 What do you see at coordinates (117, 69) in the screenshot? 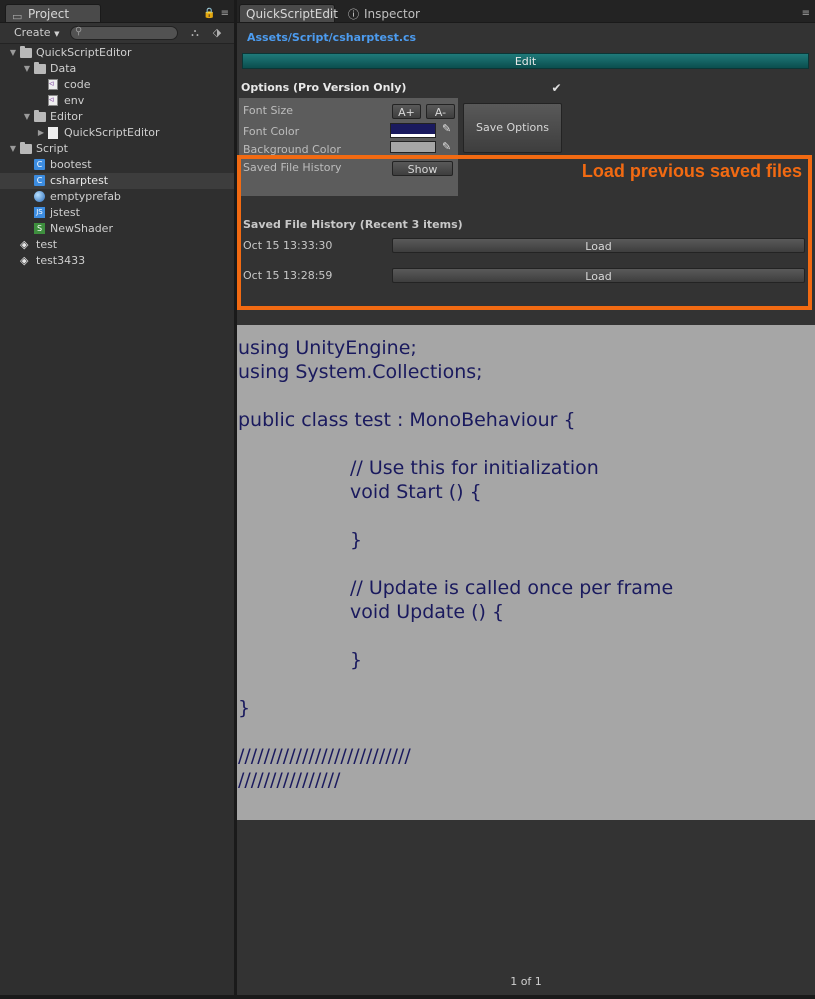
I see `tree-item: ▼ Data` at bounding box center [117, 69].